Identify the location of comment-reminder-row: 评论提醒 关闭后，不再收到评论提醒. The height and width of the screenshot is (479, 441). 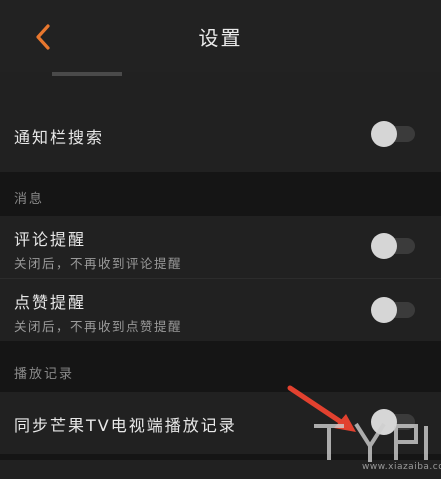
(220, 247).